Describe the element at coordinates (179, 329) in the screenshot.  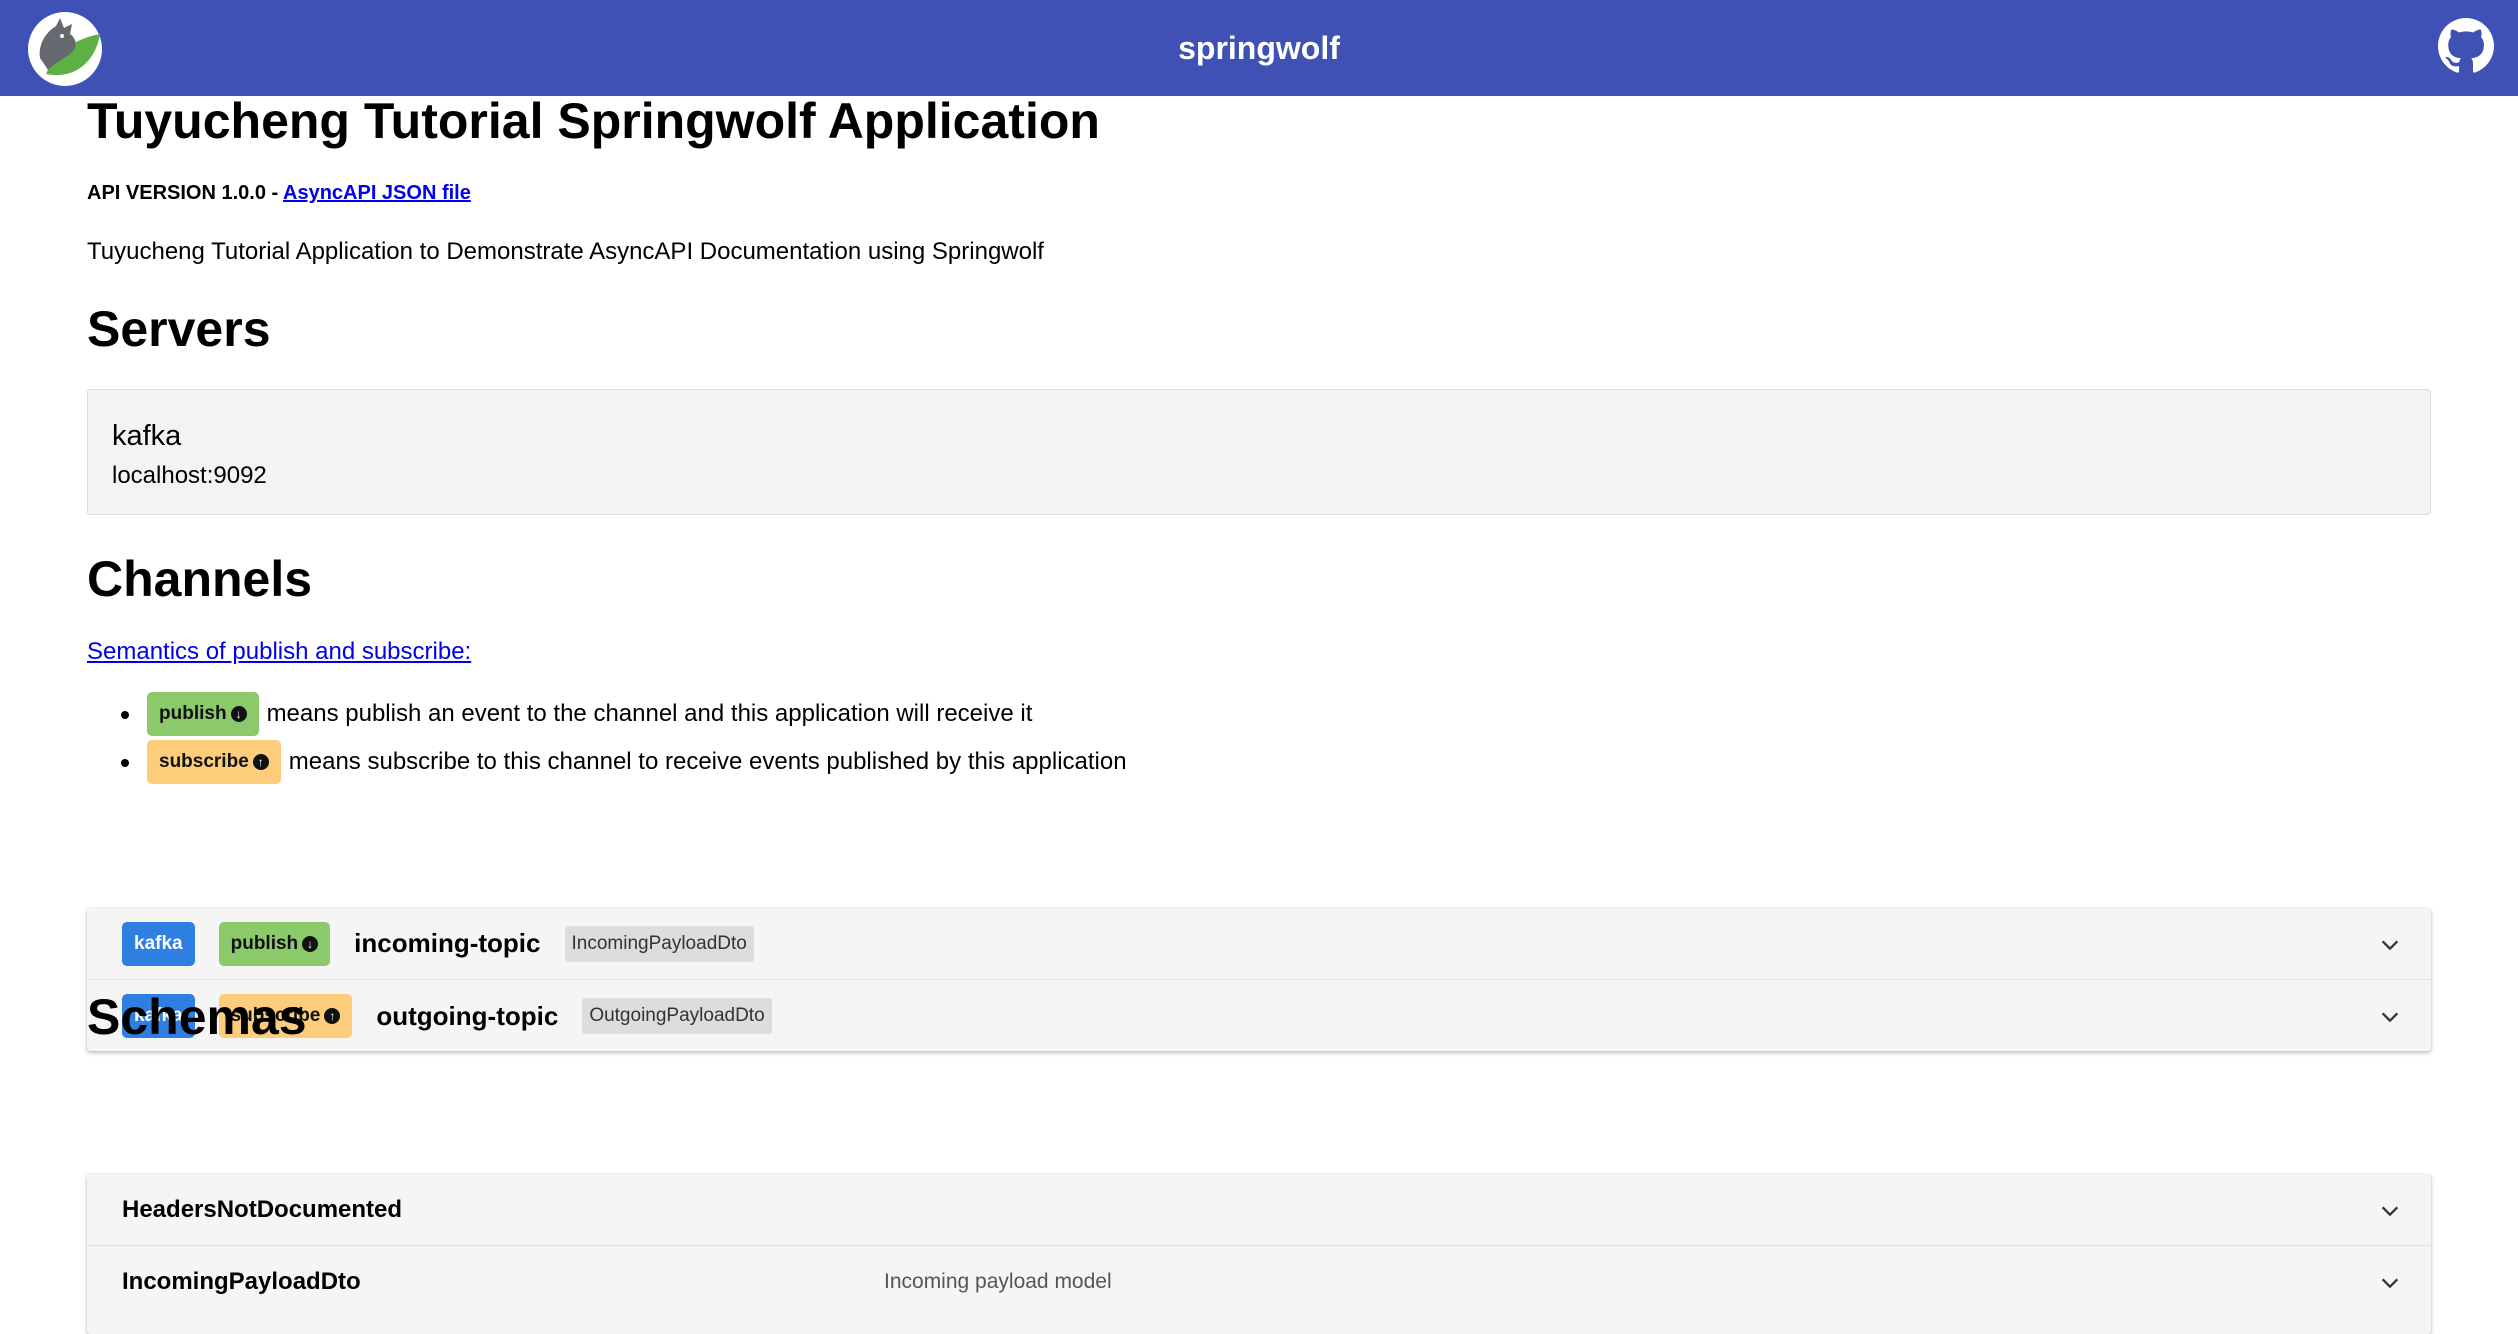
I see `servers-heading: Servers` at that location.